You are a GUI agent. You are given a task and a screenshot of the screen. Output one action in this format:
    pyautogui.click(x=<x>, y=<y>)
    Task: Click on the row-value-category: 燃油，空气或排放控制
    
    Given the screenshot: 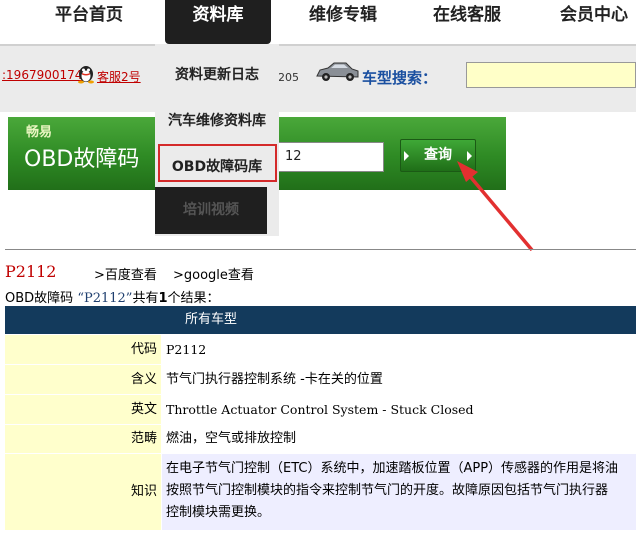 What is the action you would take?
    pyautogui.click(x=399, y=439)
    